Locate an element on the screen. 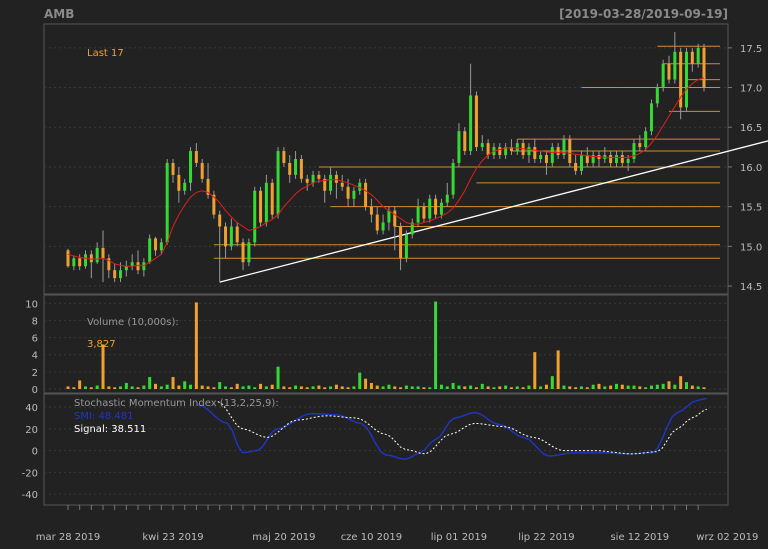 The height and width of the screenshot is (549, 768). x-tick-label: maj 20 2019 is located at coordinates (283, 537).